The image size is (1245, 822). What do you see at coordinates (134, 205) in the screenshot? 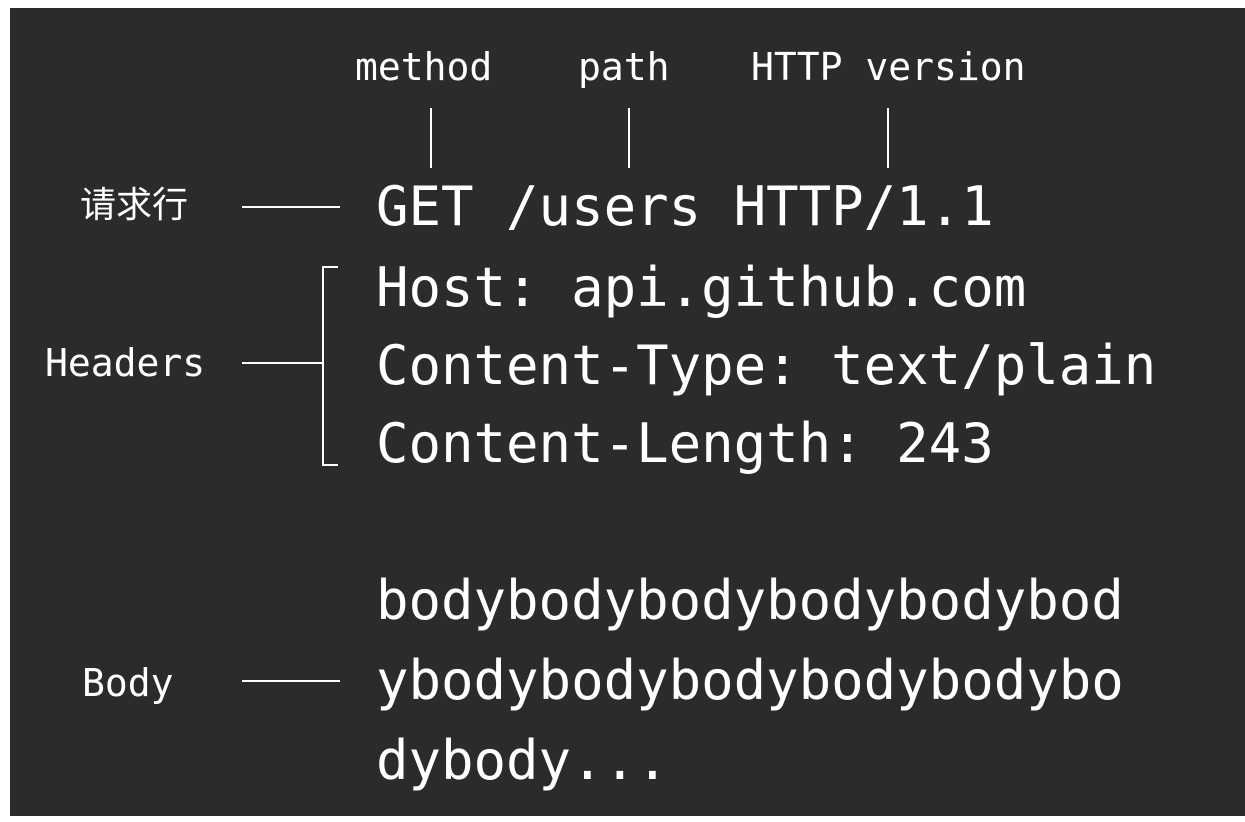
I see `request-line-label: 请求行` at bounding box center [134, 205].